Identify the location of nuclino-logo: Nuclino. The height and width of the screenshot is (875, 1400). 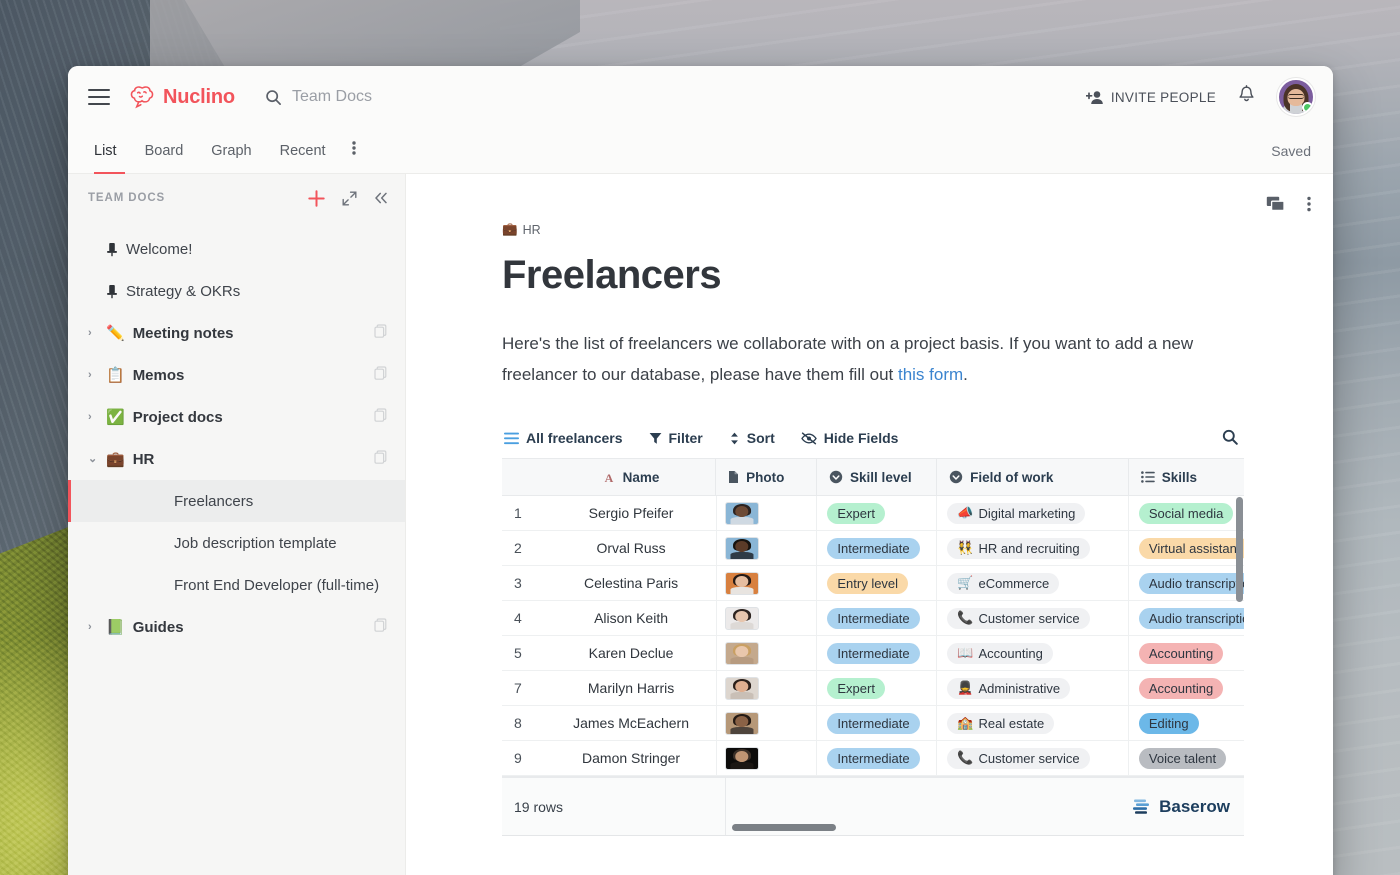
(181, 97).